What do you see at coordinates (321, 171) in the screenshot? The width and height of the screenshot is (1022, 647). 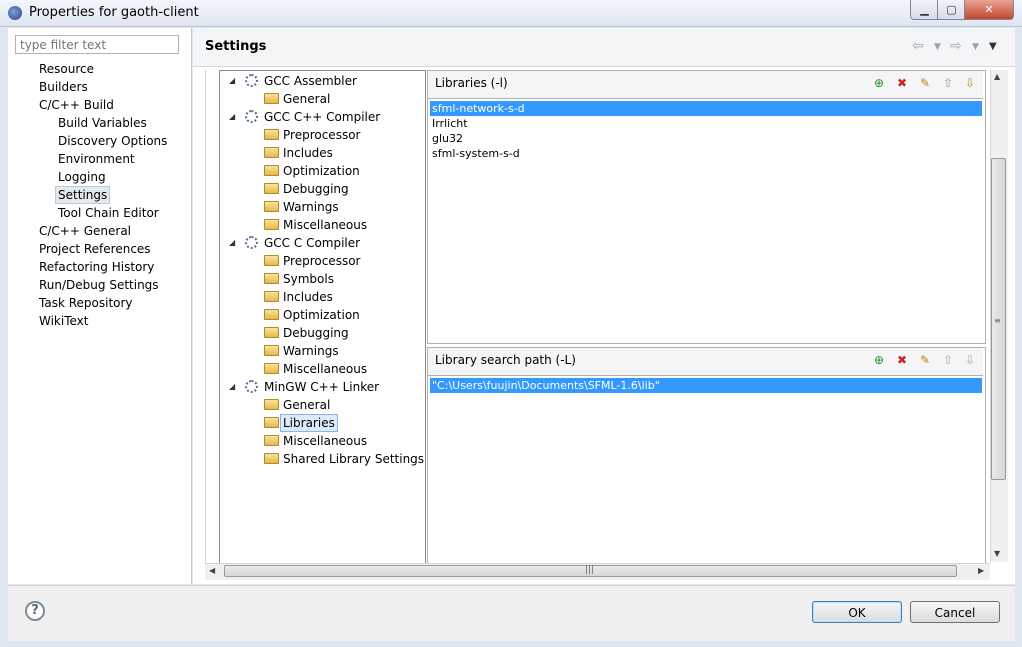 I see `tree-item-cpp-optimization: Optimization` at bounding box center [321, 171].